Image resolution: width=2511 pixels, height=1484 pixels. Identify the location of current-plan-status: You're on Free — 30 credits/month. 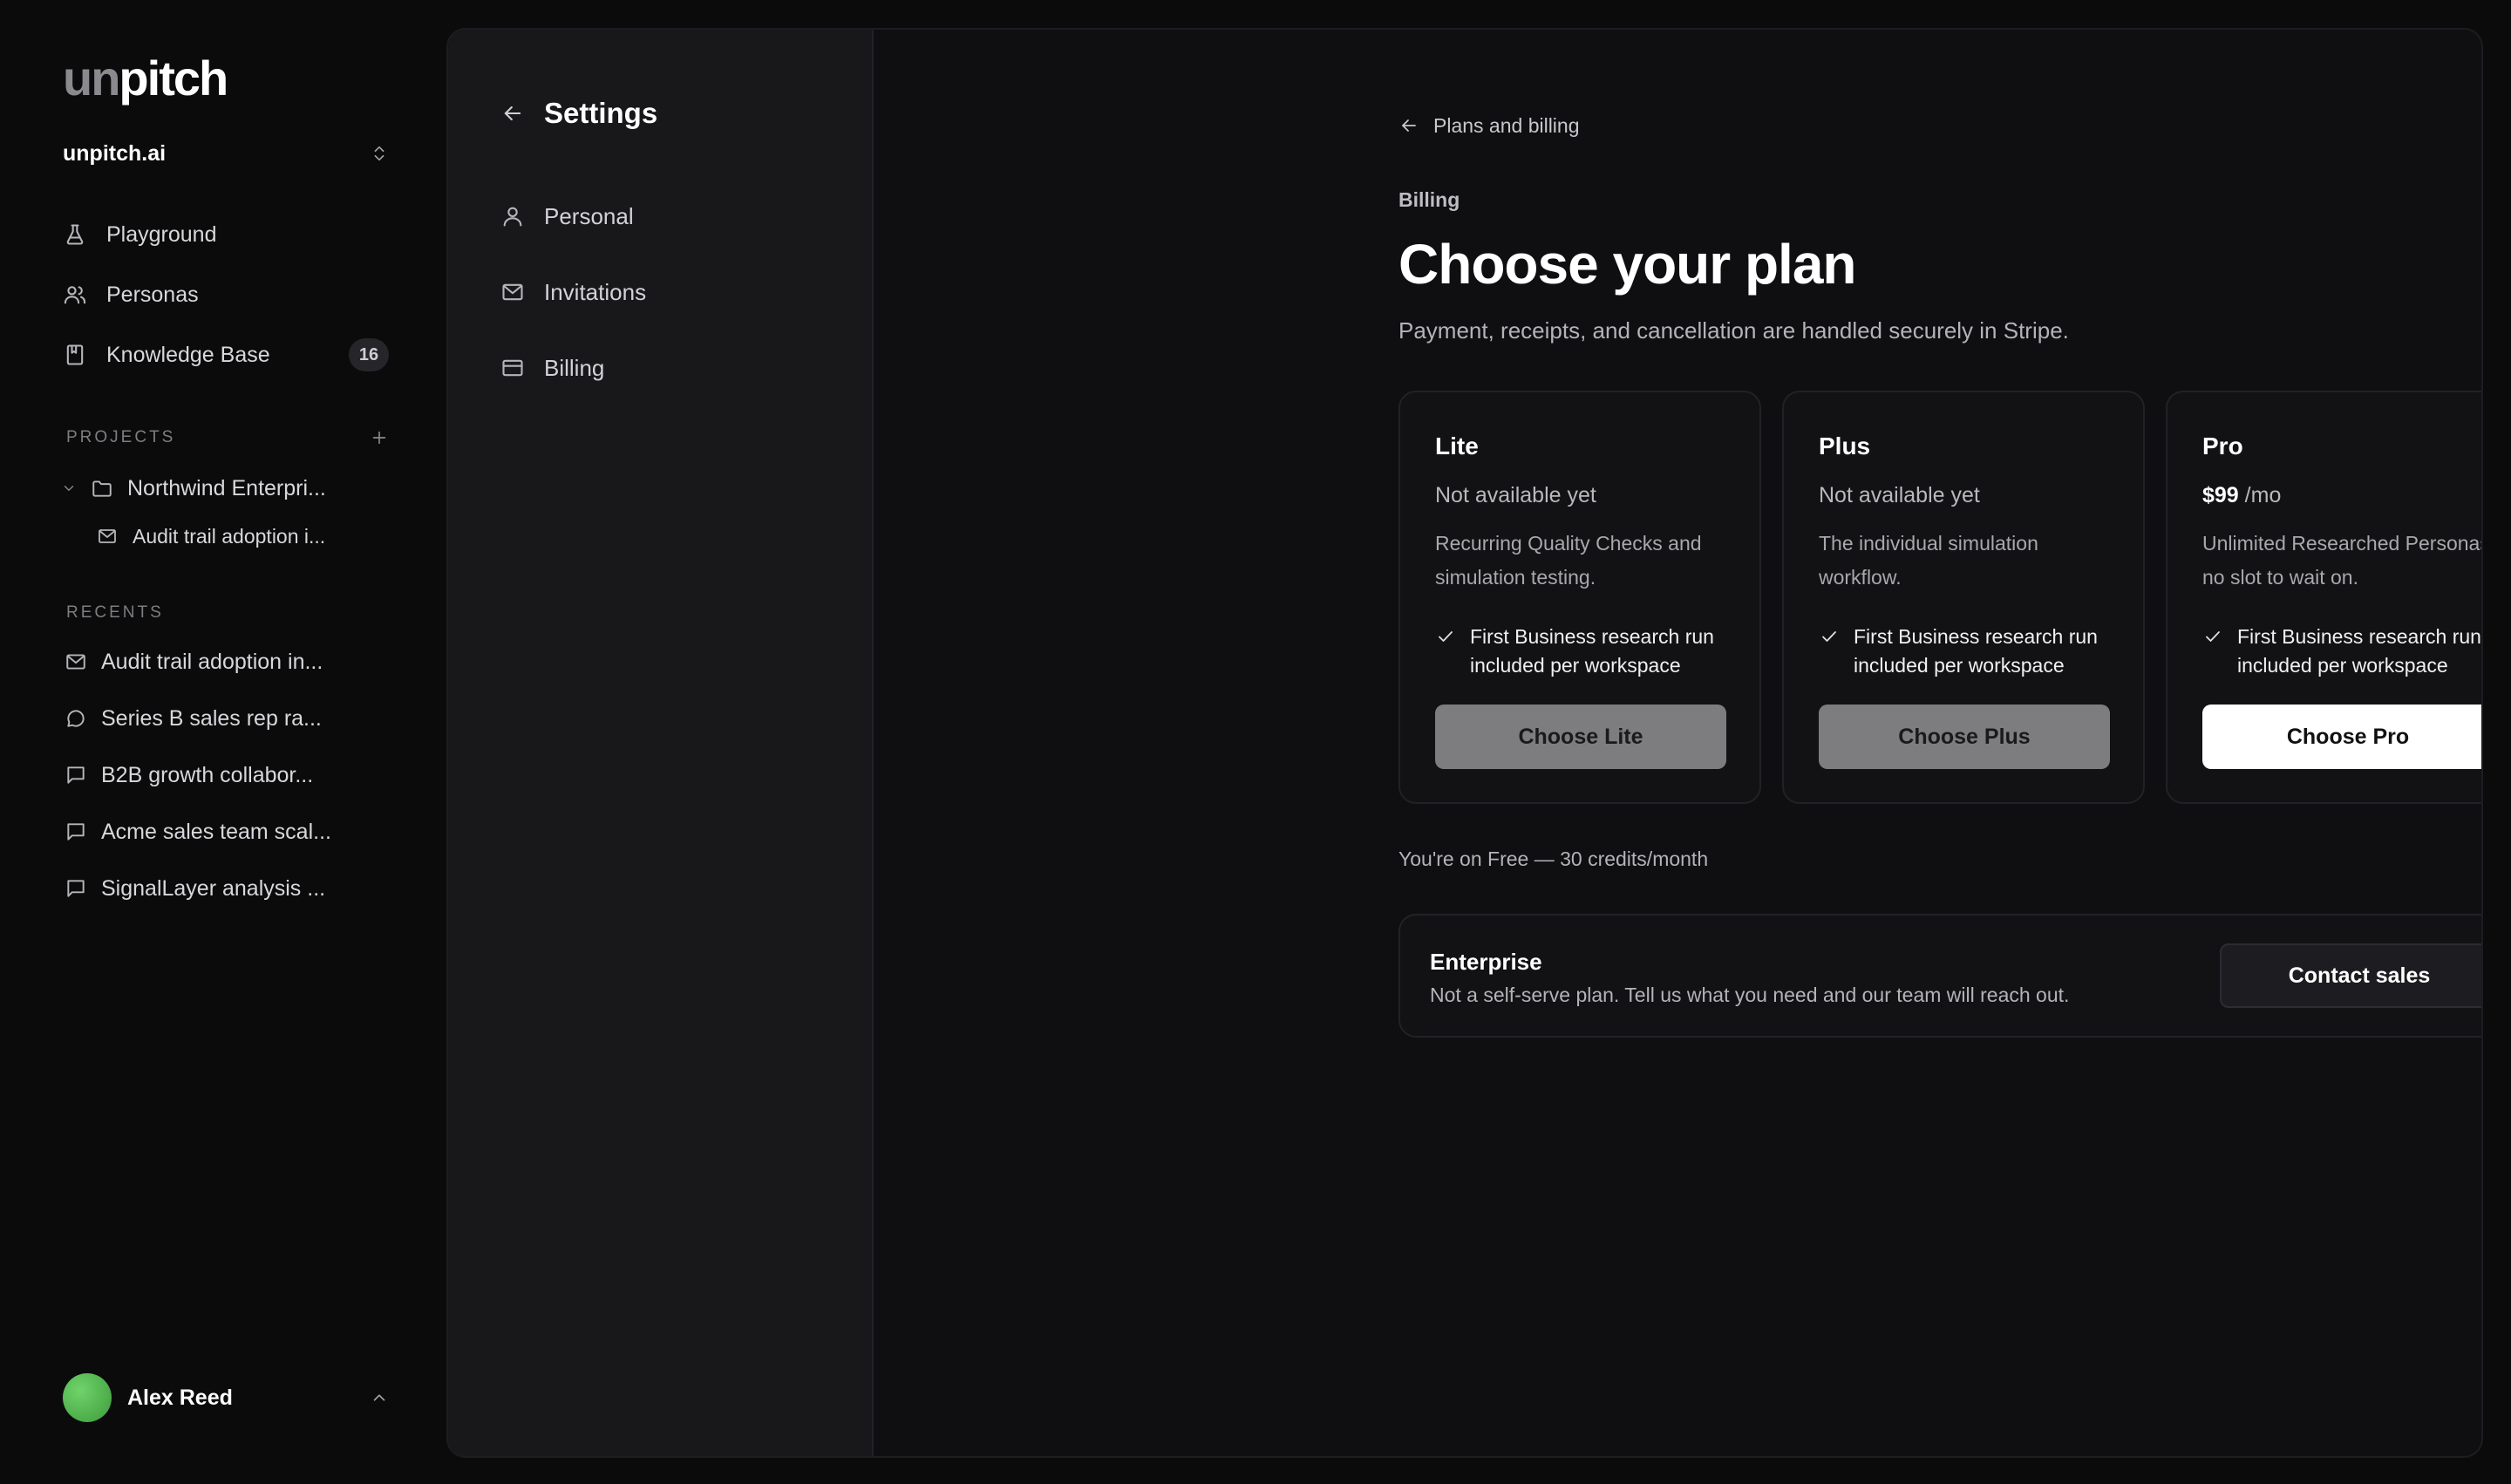
(1553, 859).